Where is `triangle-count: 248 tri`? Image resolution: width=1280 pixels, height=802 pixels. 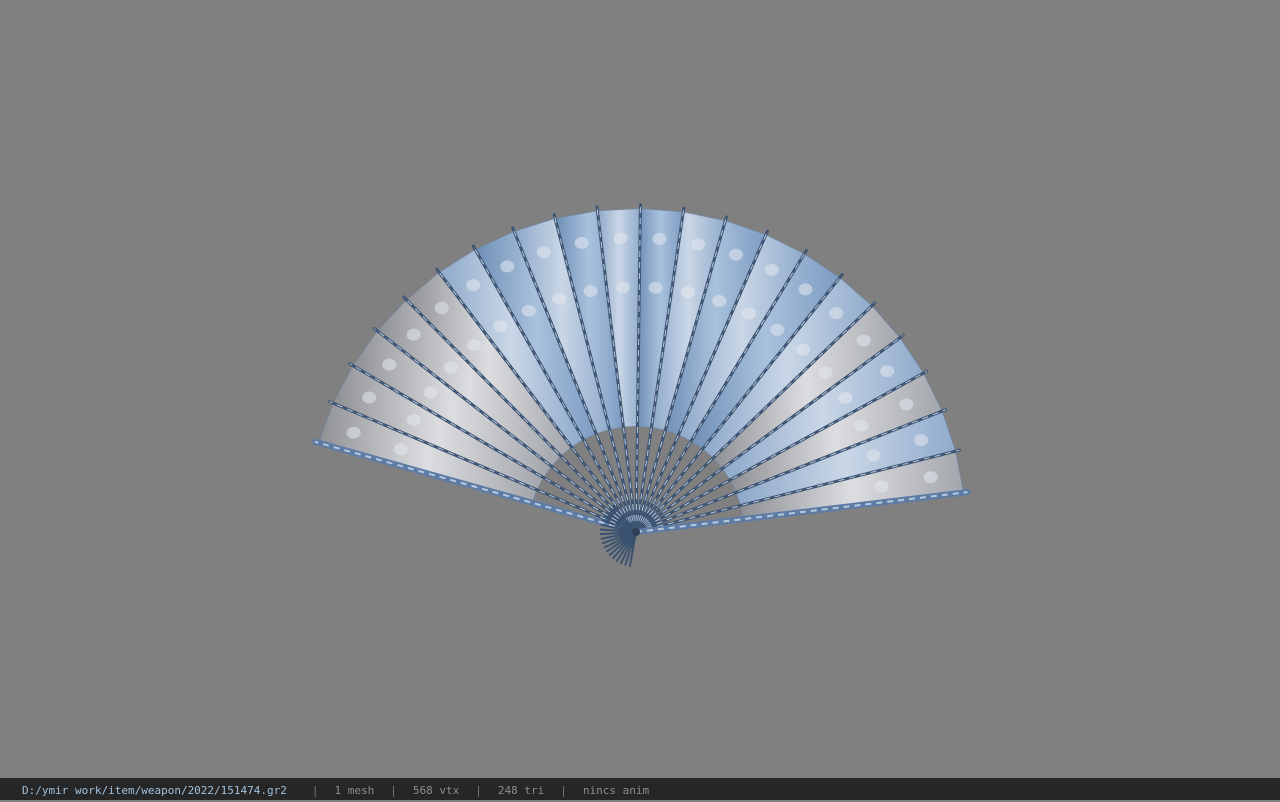 triangle-count: 248 tri is located at coordinates (521, 790).